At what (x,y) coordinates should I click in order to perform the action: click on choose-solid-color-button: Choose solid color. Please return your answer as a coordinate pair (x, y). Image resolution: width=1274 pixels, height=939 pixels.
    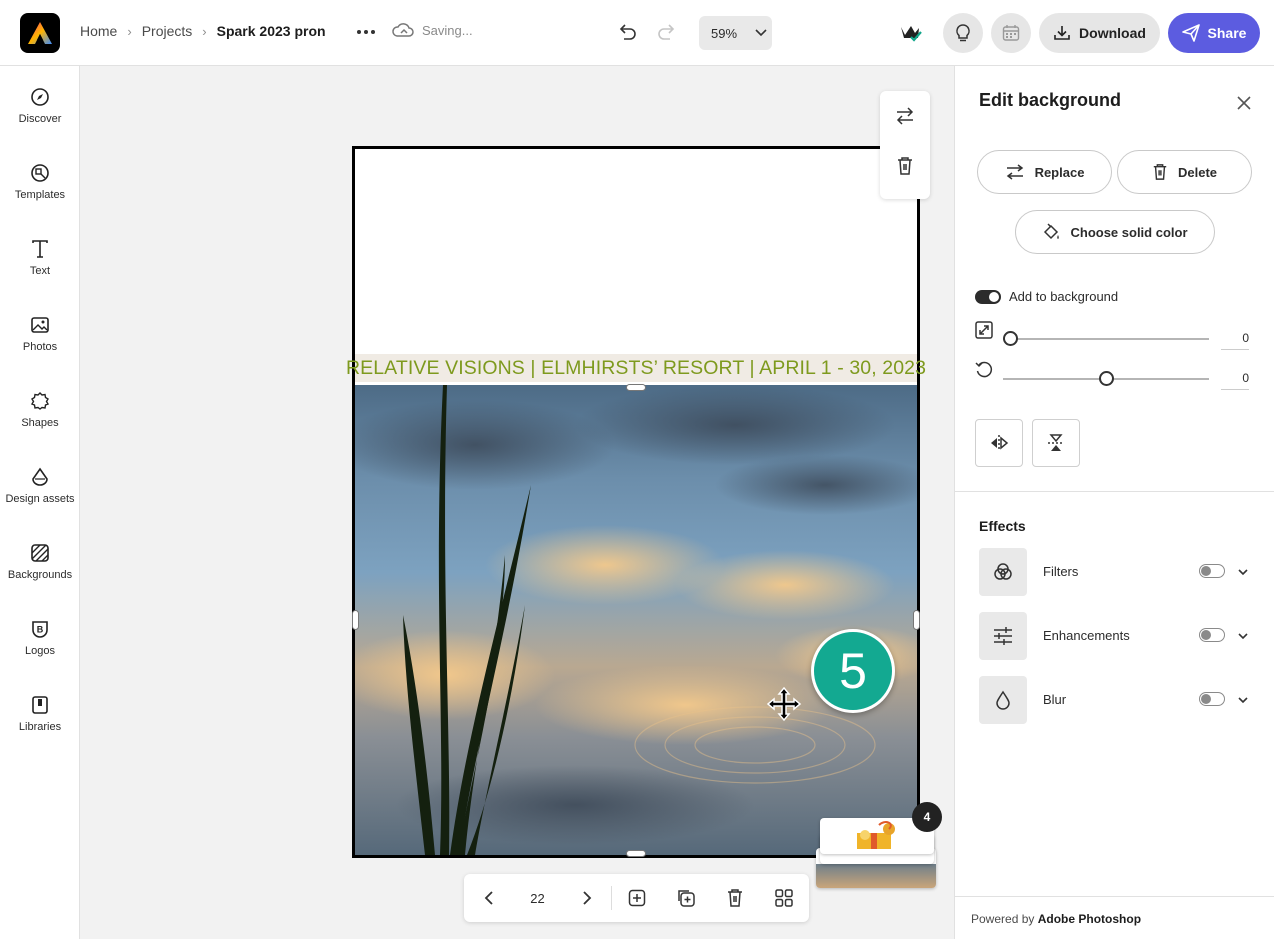
    Looking at the image, I should click on (1115, 232).